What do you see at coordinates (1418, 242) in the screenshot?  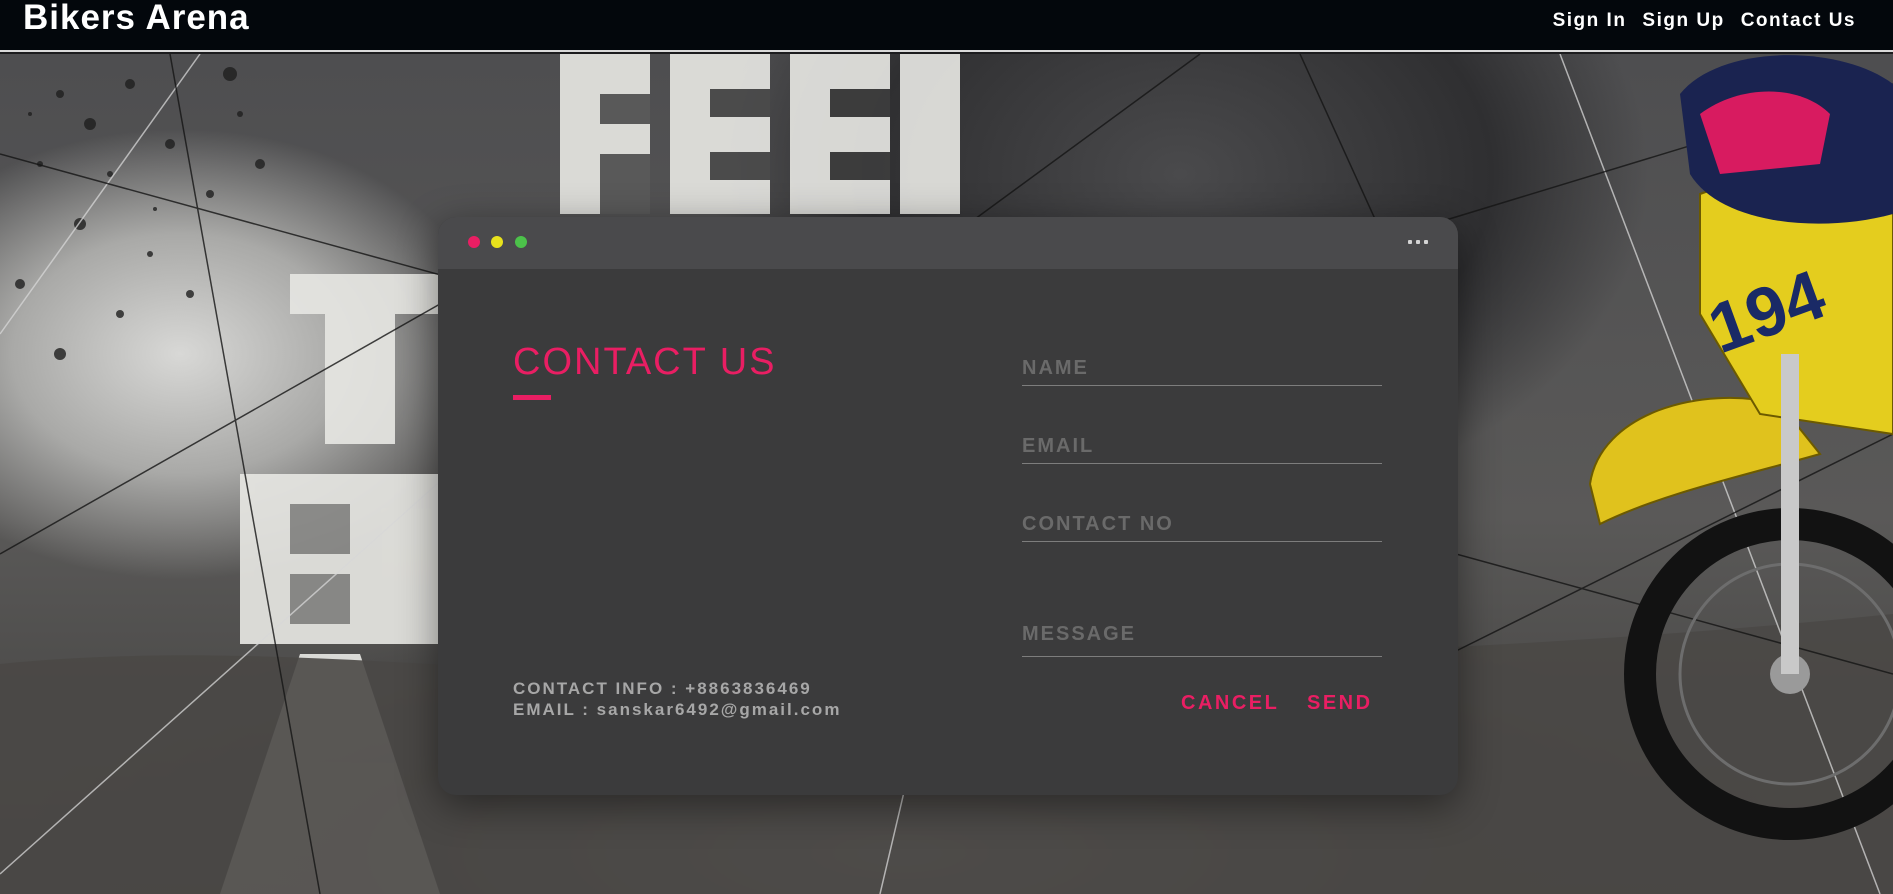 I see `more-horizontal-icon` at bounding box center [1418, 242].